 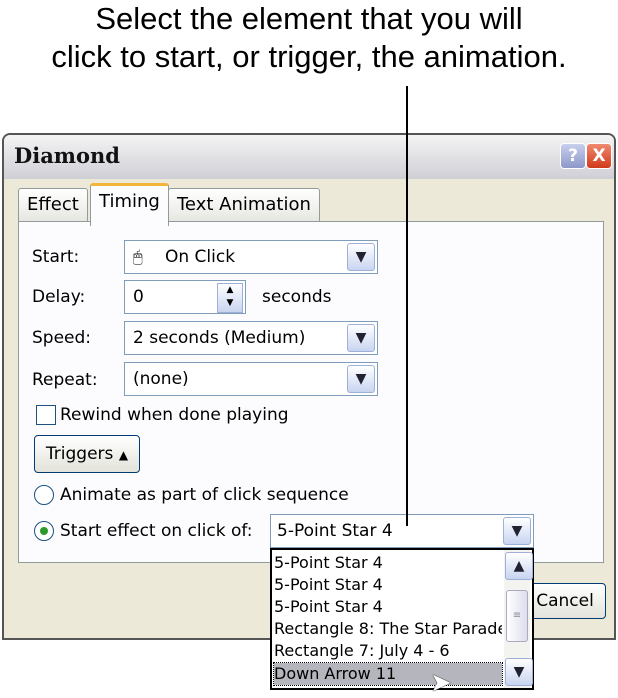 I want to click on help-button: ?, so click(x=573, y=156).